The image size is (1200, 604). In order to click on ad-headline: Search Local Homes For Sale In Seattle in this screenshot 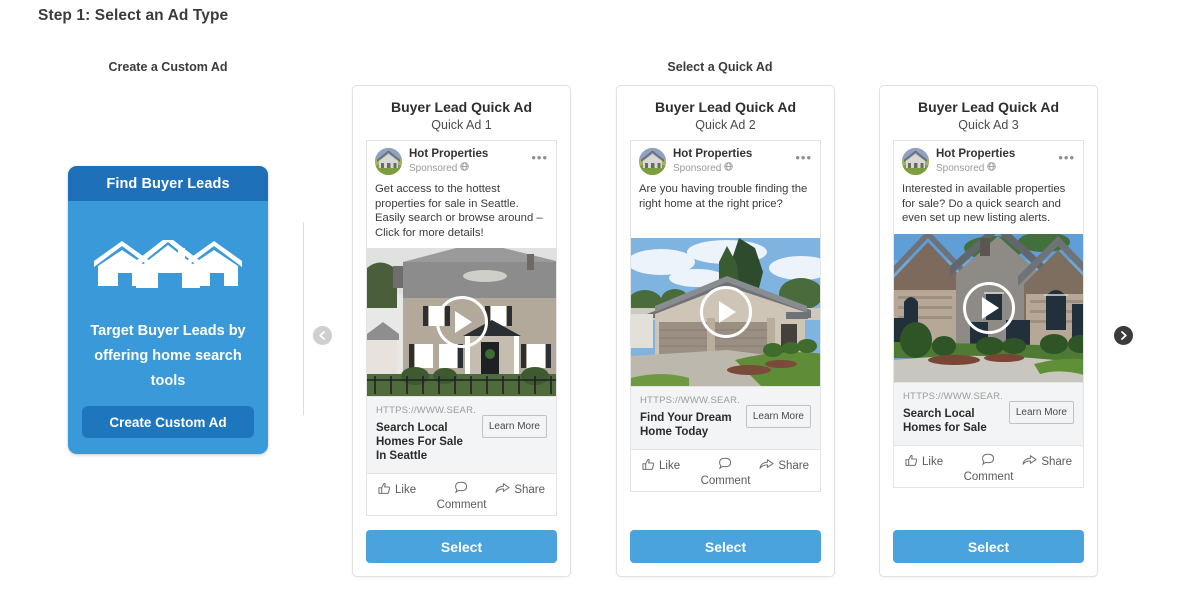, I will do `click(419, 442)`.